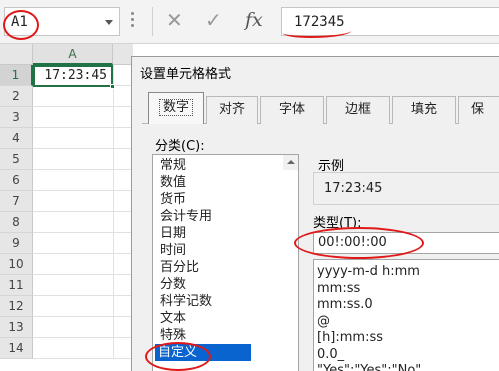 This screenshot has height=371, width=499. I want to click on column-header-a: A, so click(73, 54).